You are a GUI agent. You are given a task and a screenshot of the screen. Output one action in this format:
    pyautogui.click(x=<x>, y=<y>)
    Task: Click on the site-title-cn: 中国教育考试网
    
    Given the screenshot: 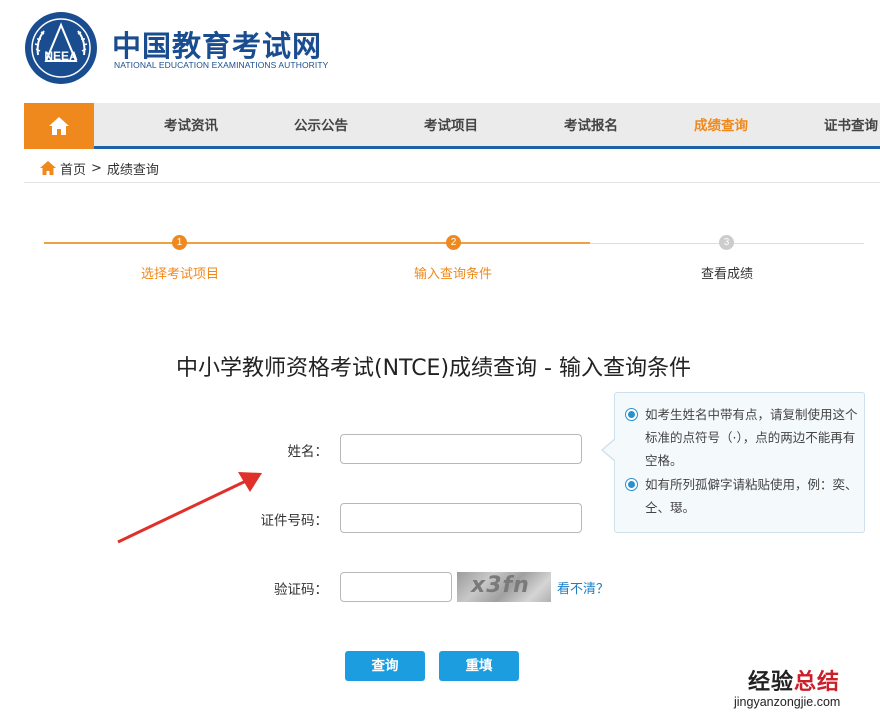 What is the action you would take?
    pyautogui.click(x=217, y=46)
    